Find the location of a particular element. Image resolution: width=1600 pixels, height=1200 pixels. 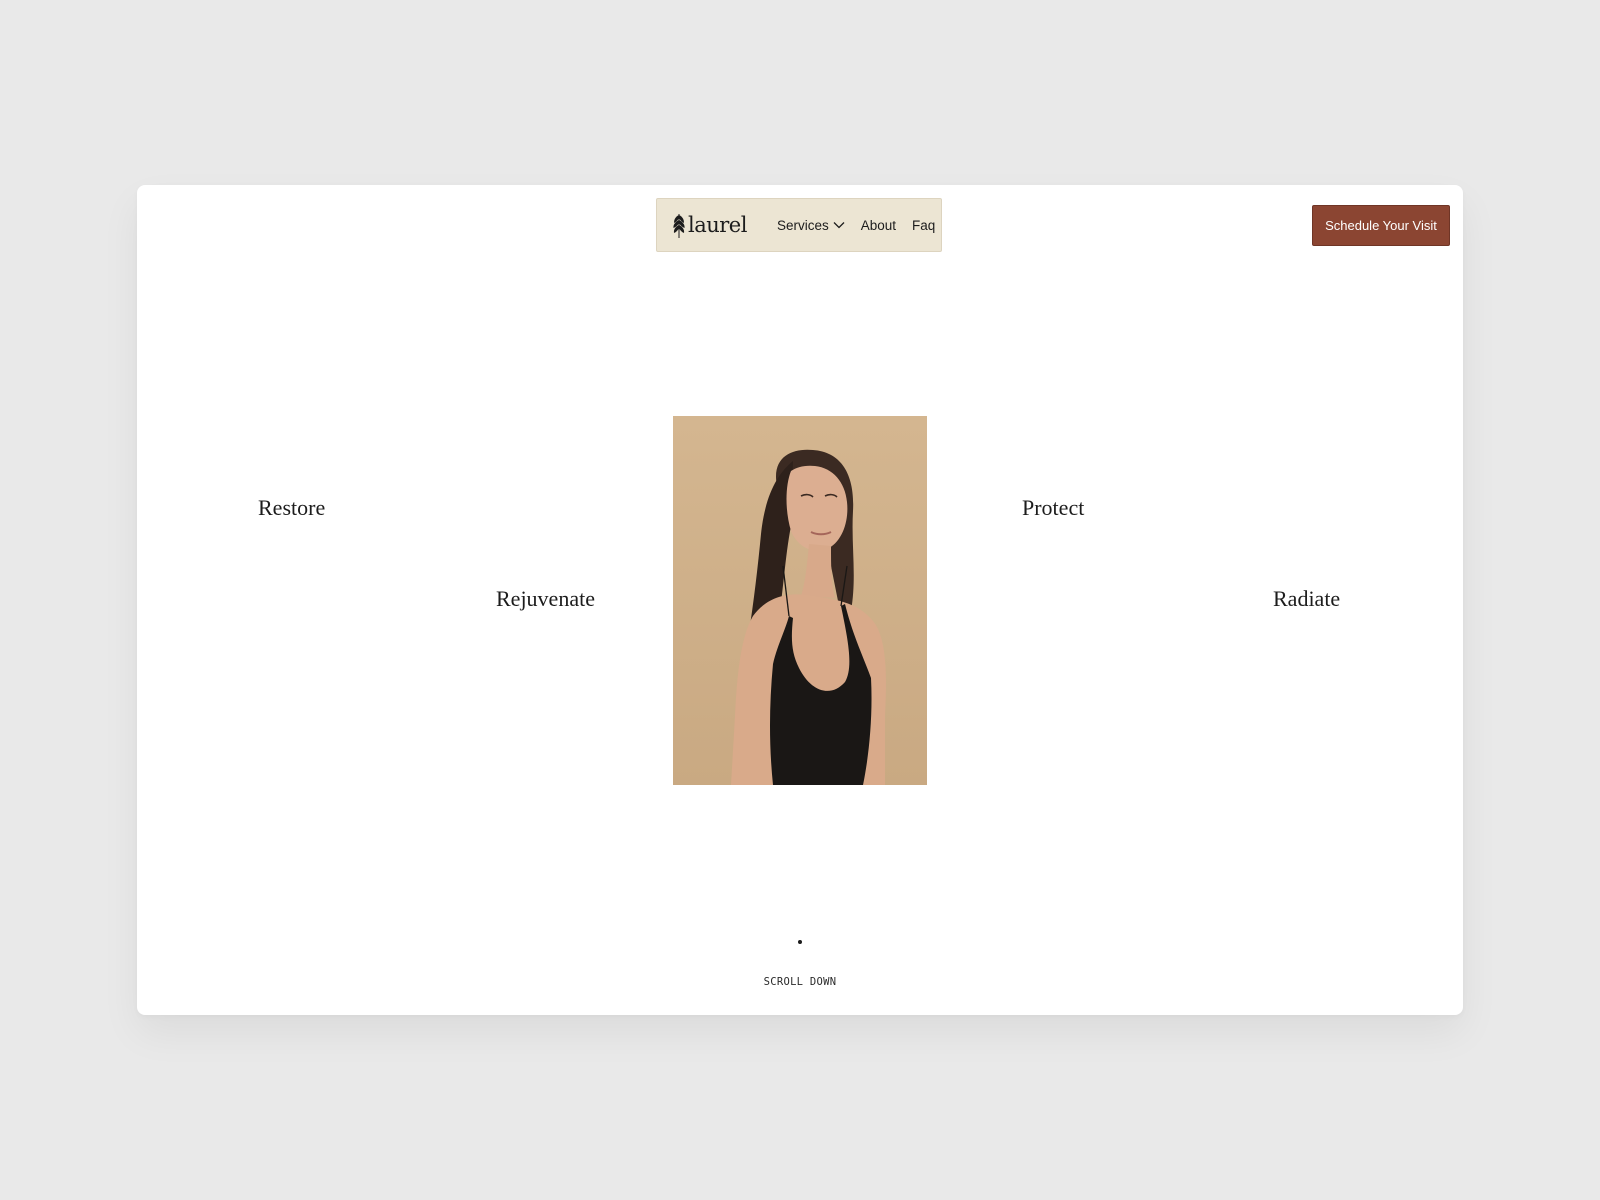

nav-item-about: About is located at coordinates (878, 225).